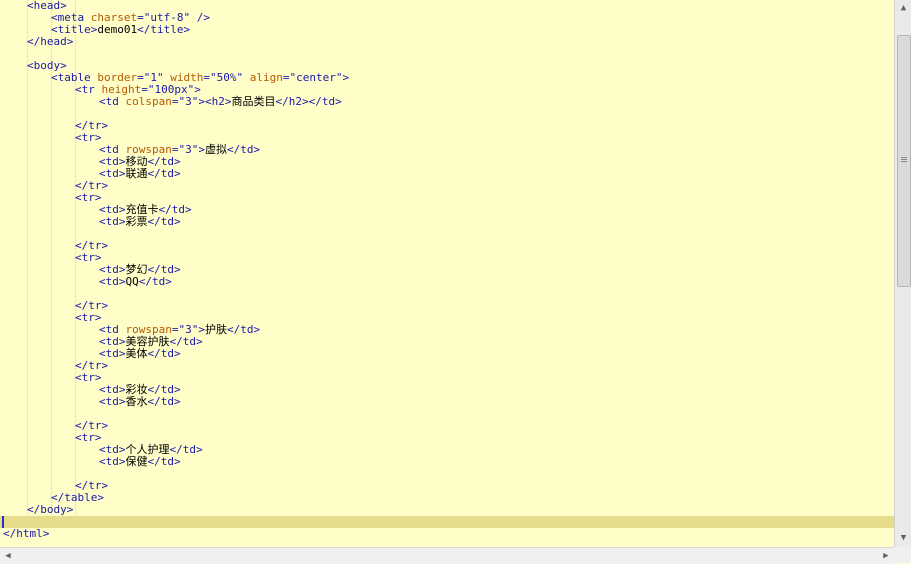 Image resolution: width=911 pixels, height=564 pixels. I want to click on code-token: 香水, so click(136, 401).